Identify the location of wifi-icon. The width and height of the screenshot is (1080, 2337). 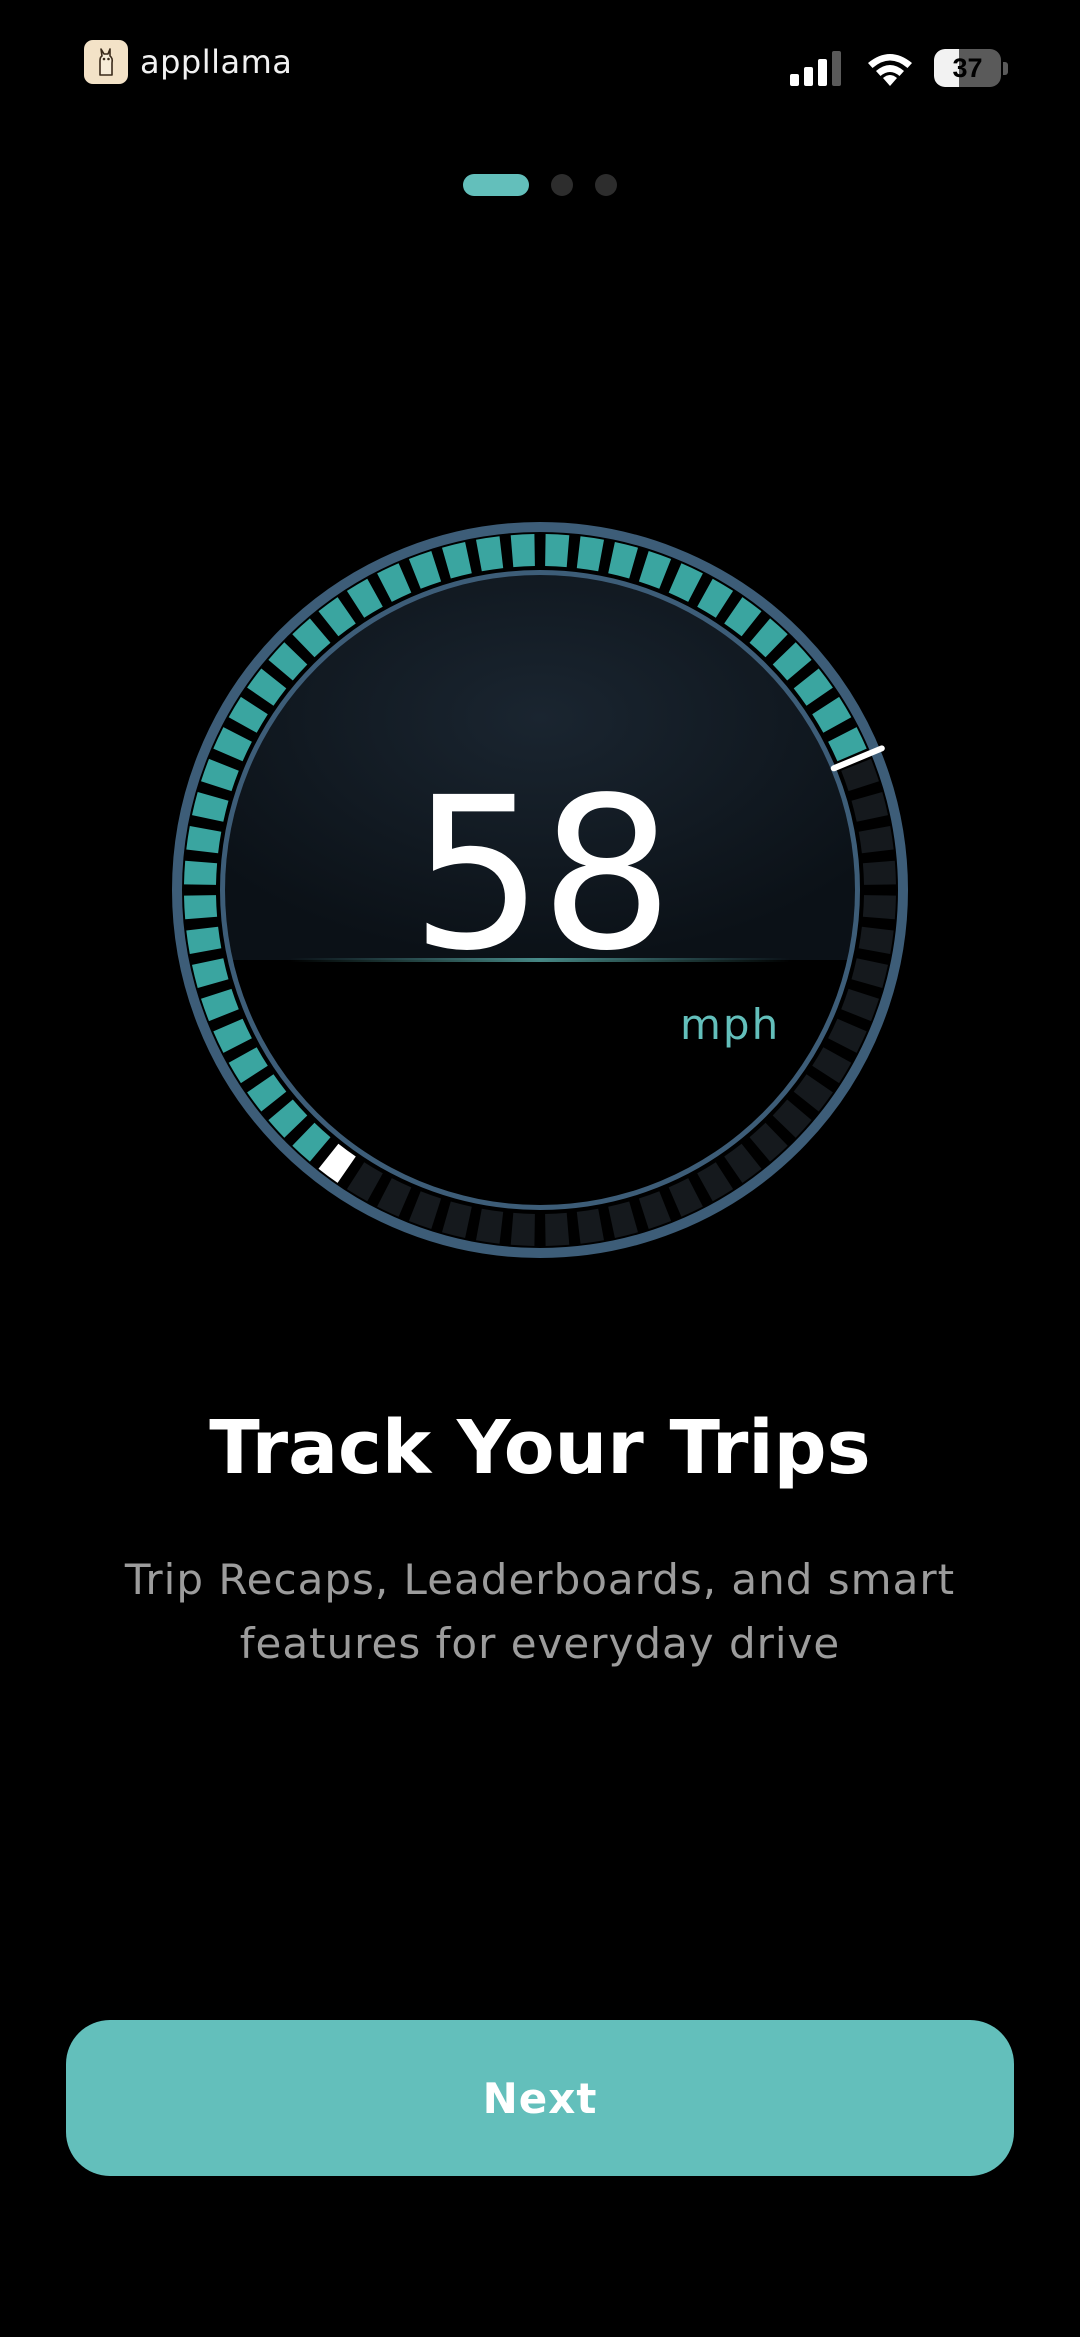
(890, 70).